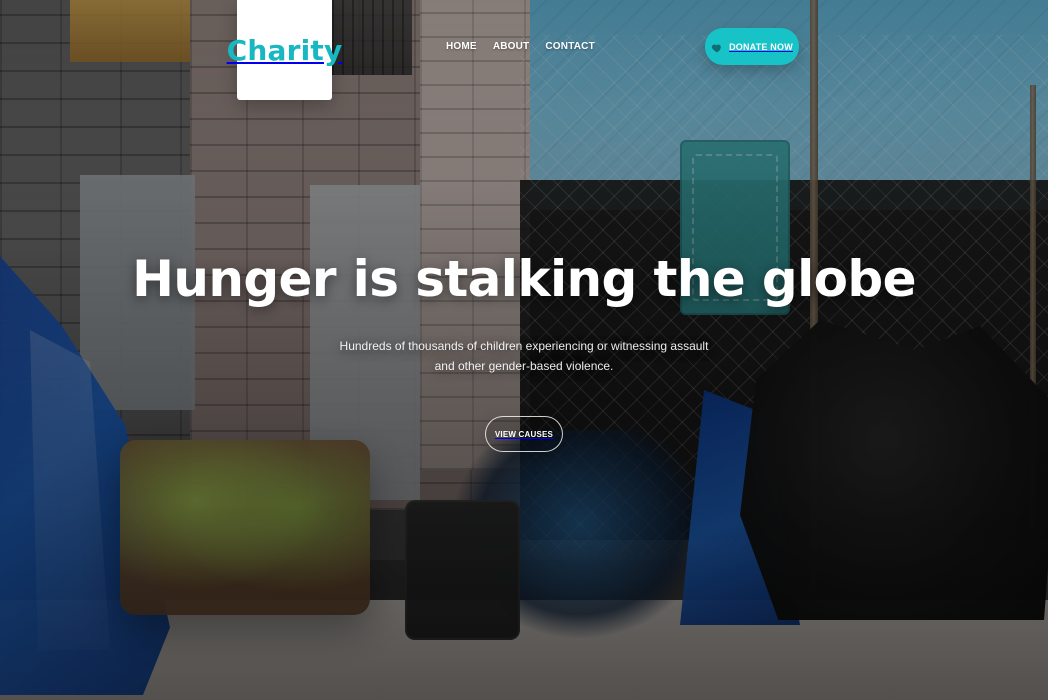 Image resolution: width=1048 pixels, height=700 pixels. What do you see at coordinates (372, 37) in the screenshot?
I see `background-window-grid` at bounding box center [372, 37].